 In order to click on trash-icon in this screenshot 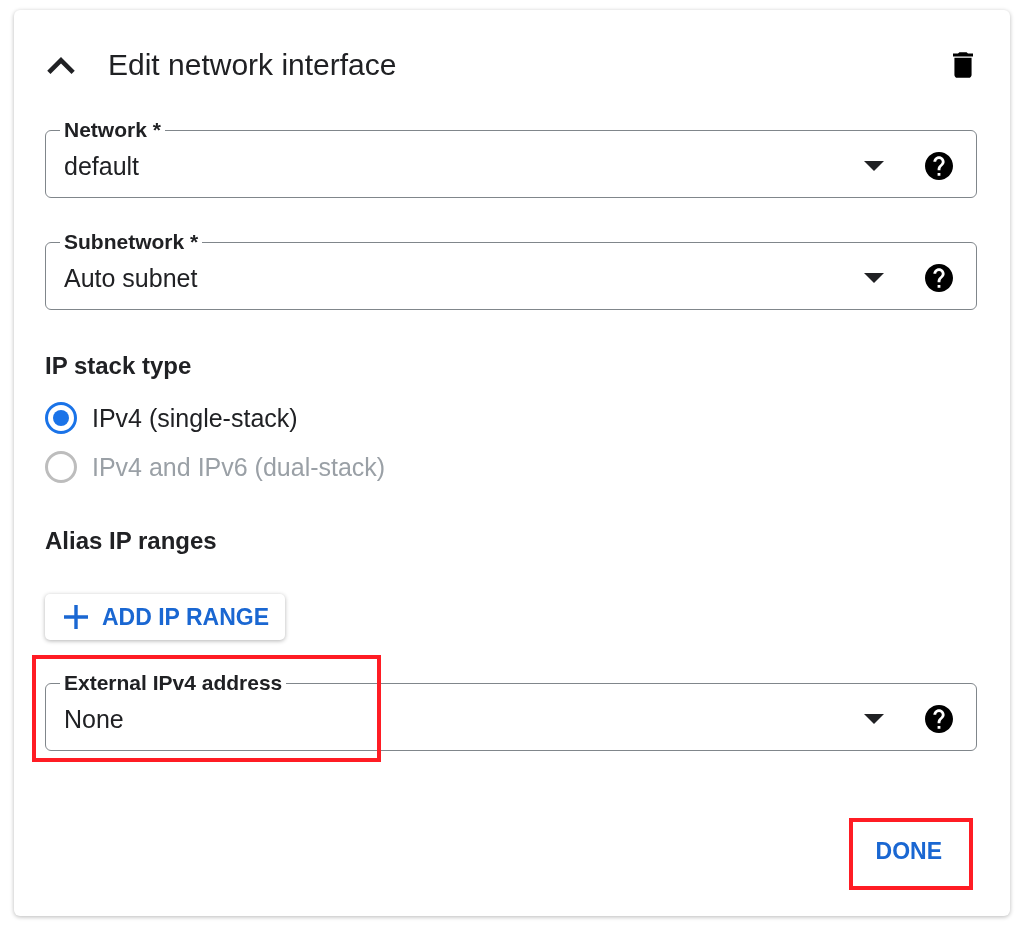, I will do `click(963, 65)`.